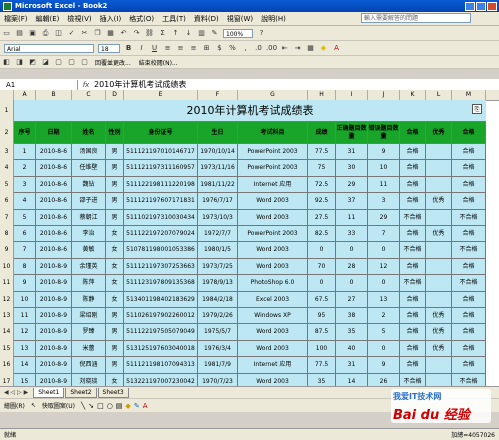 The width and height of the screenshot is (499, 440). I want to click on column-header: J, so click(384, 95).